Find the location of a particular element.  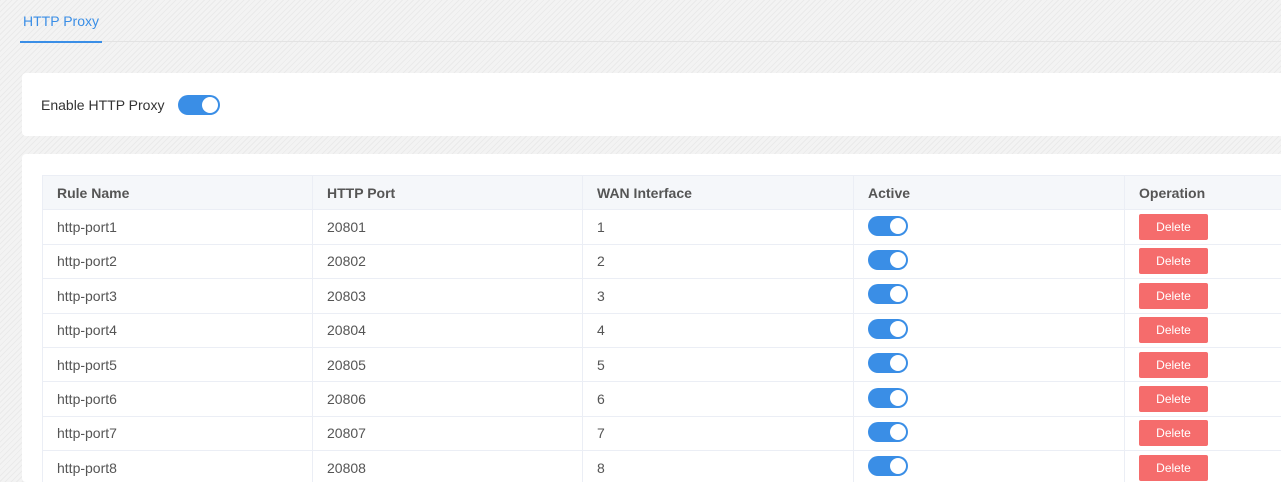

enable-proxy-card: Enable HTTP Proxy is located at coordinates (651, 104).